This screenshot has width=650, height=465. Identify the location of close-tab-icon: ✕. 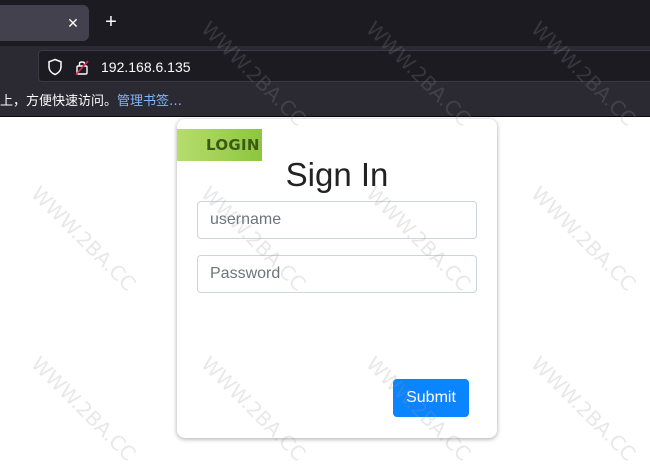
(73, 23).